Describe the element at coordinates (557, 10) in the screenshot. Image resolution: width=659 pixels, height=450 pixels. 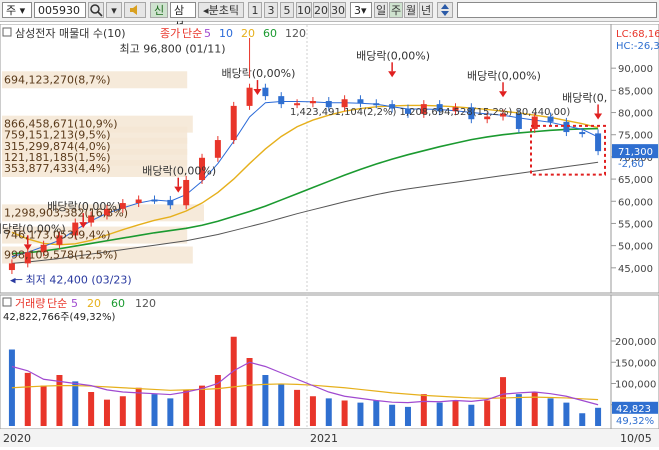
I see `extra-input` at that location.